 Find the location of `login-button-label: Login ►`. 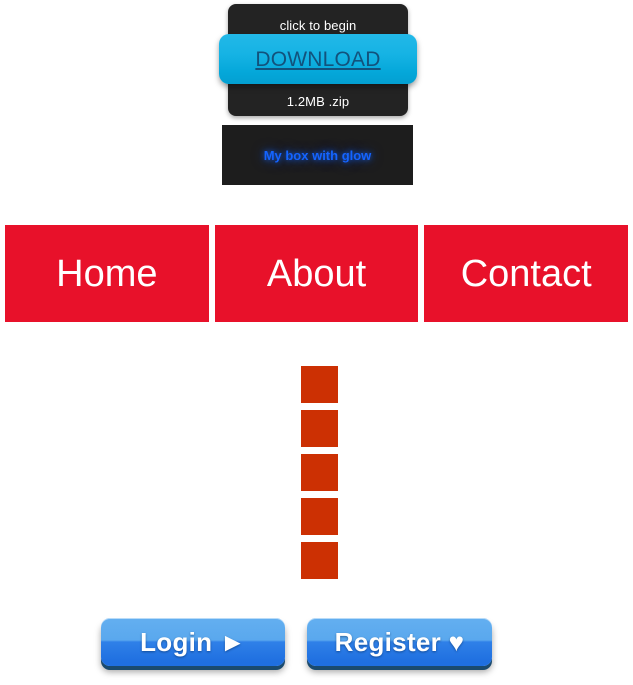

login-button-label: Login ► is located at coordinates (193, 642).